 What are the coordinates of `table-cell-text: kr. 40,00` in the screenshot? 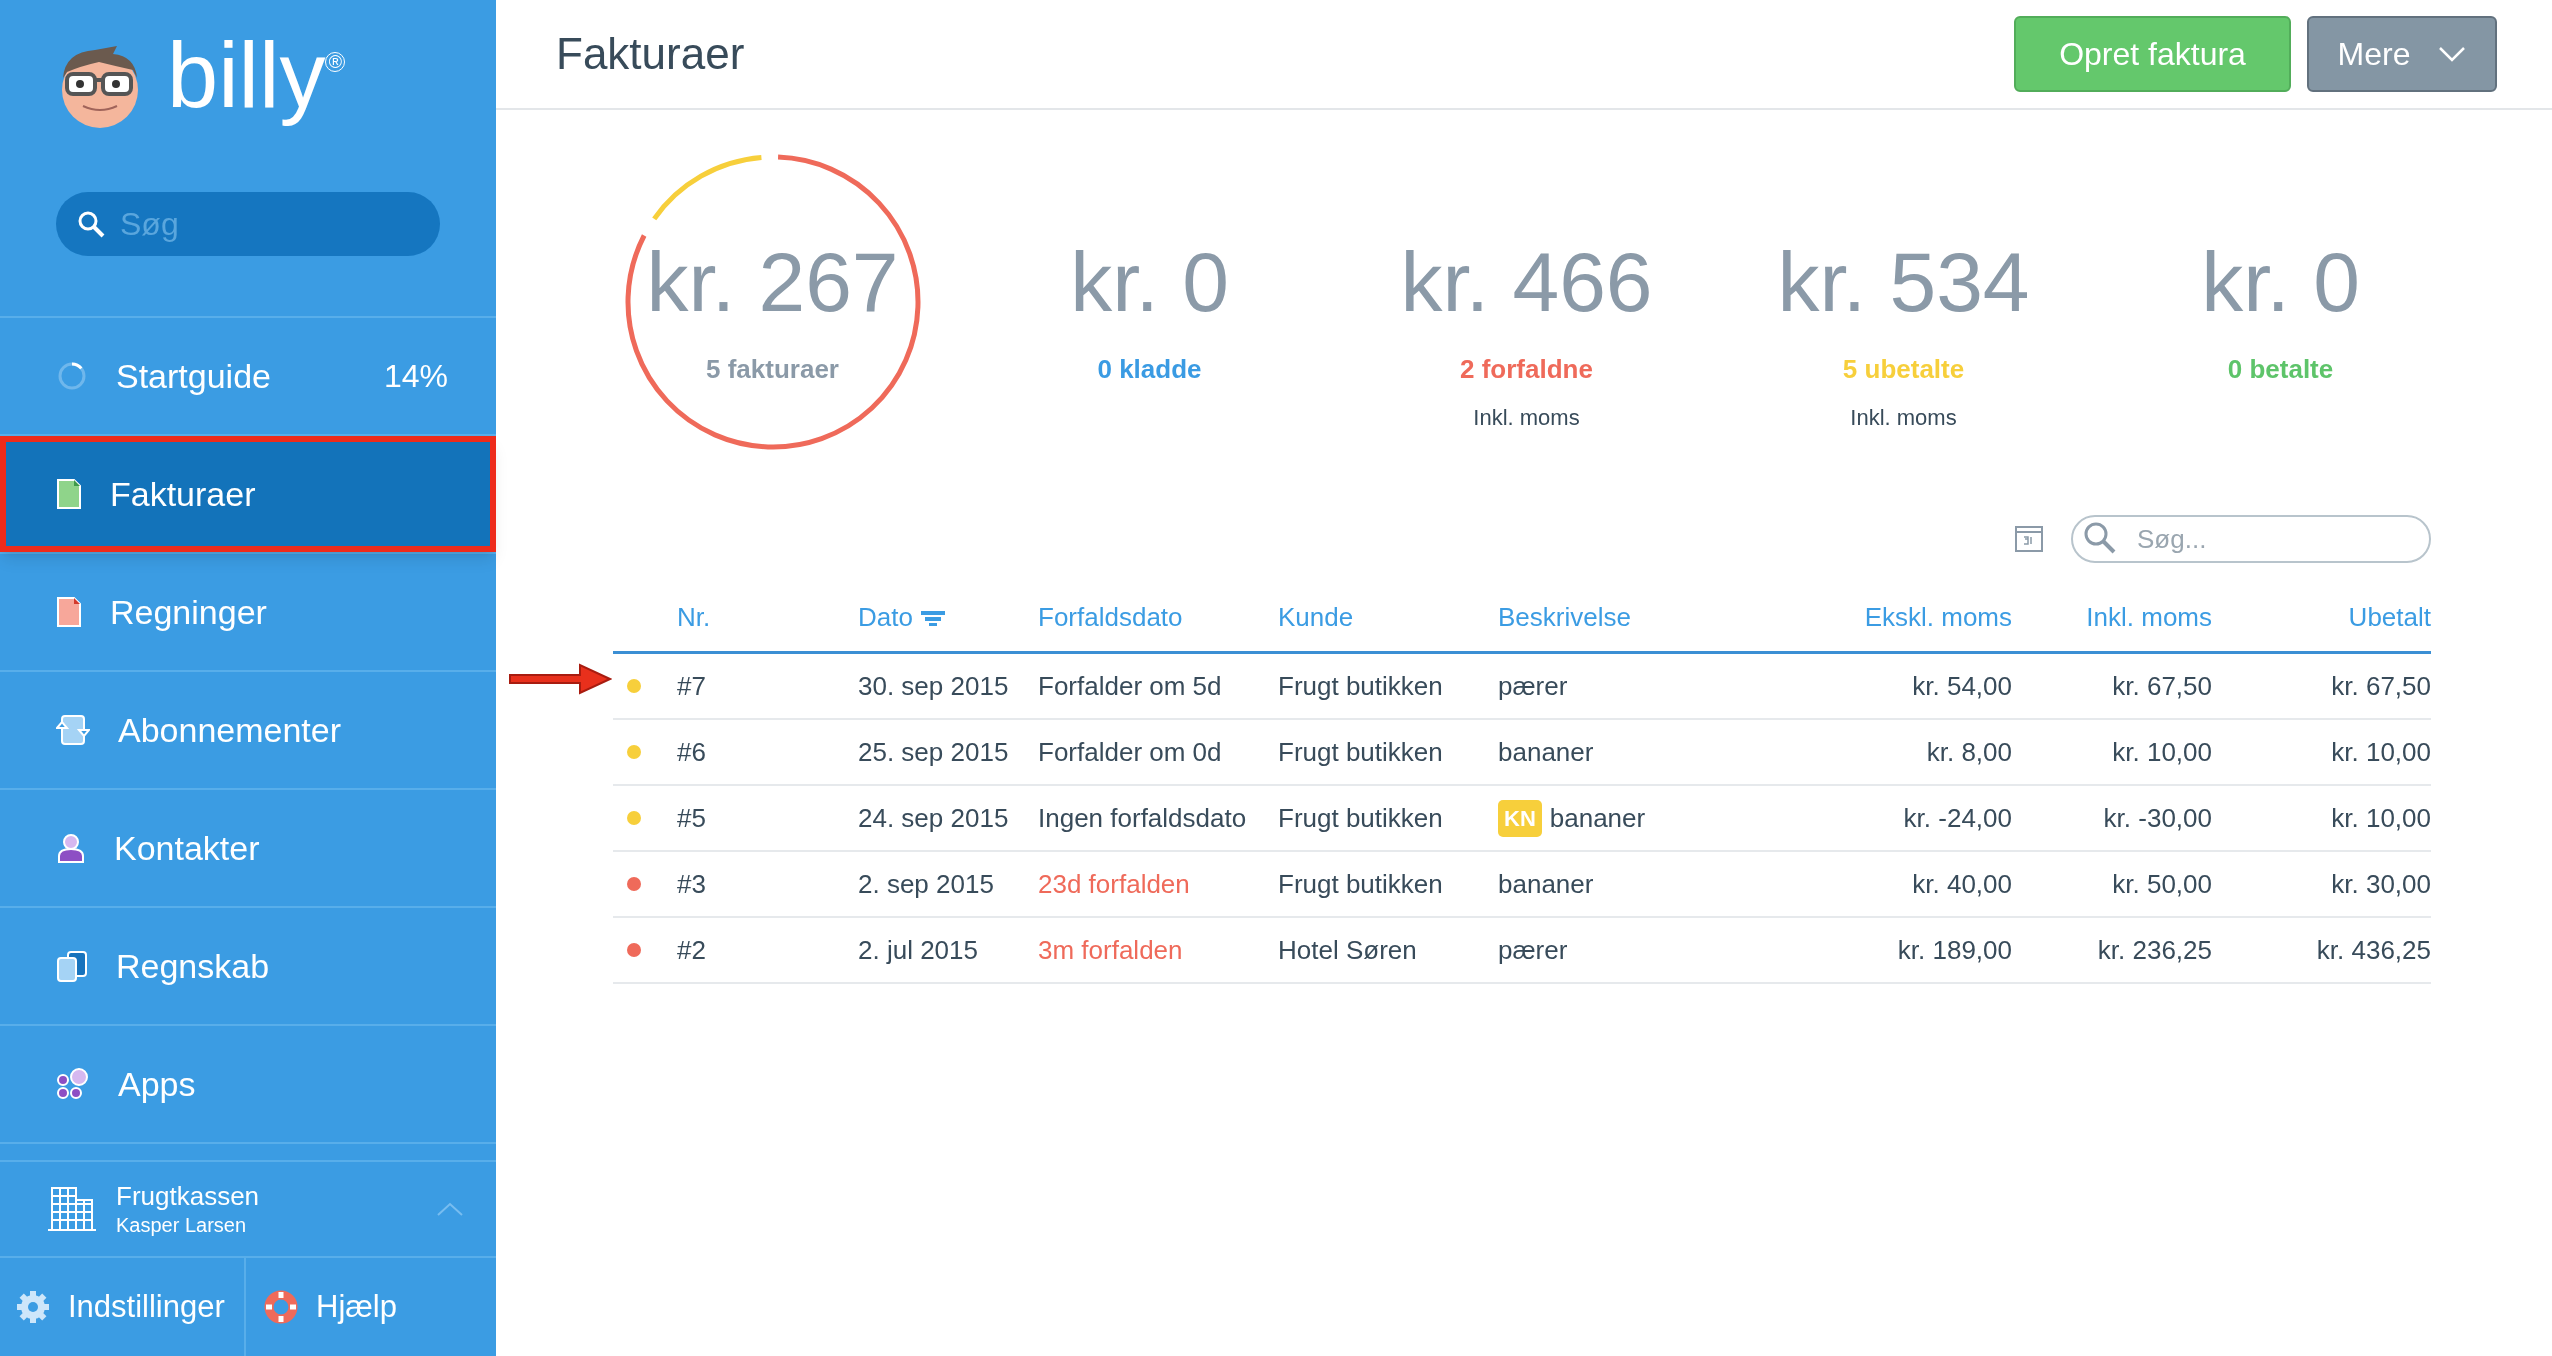 It's located at (1961, 884).